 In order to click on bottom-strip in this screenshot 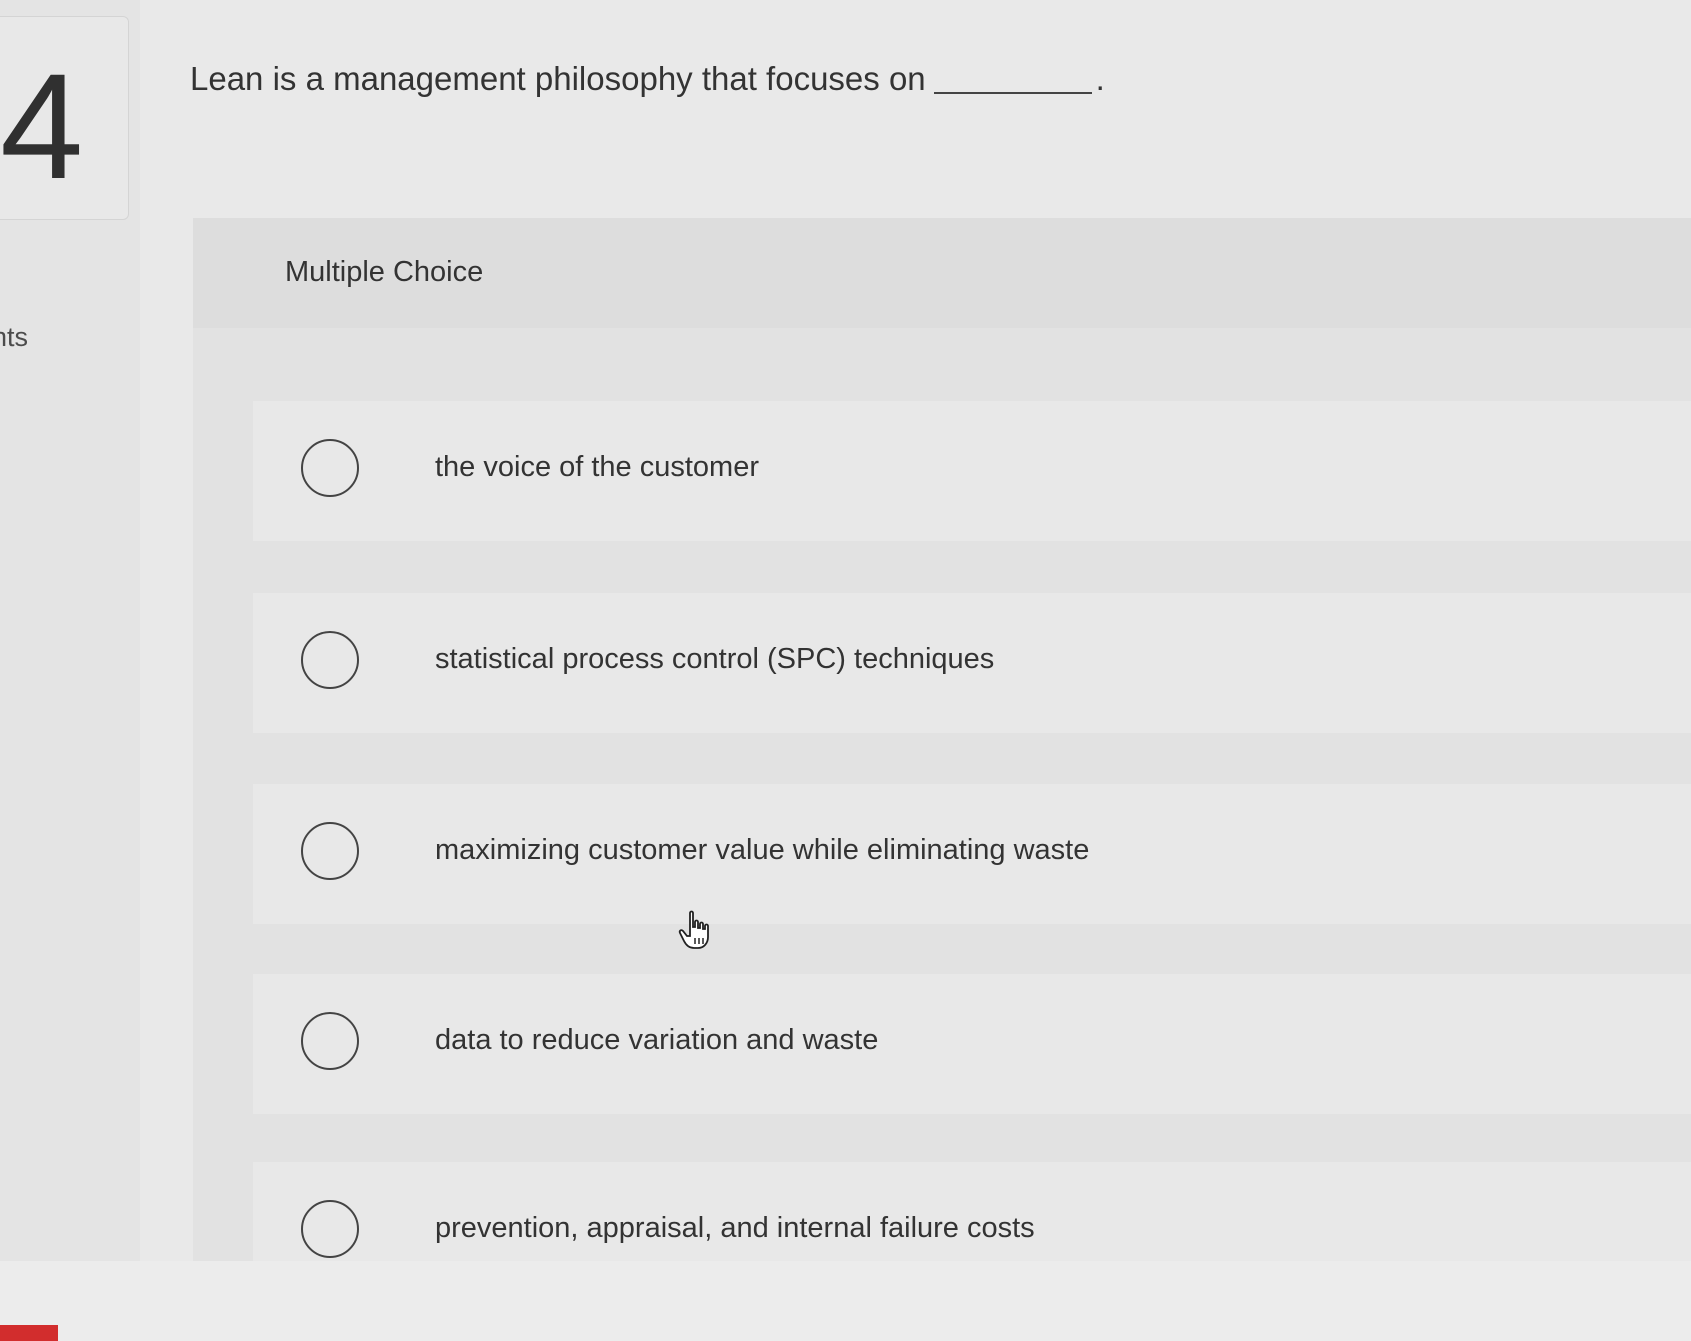, I will do `click(845, 1301)`.